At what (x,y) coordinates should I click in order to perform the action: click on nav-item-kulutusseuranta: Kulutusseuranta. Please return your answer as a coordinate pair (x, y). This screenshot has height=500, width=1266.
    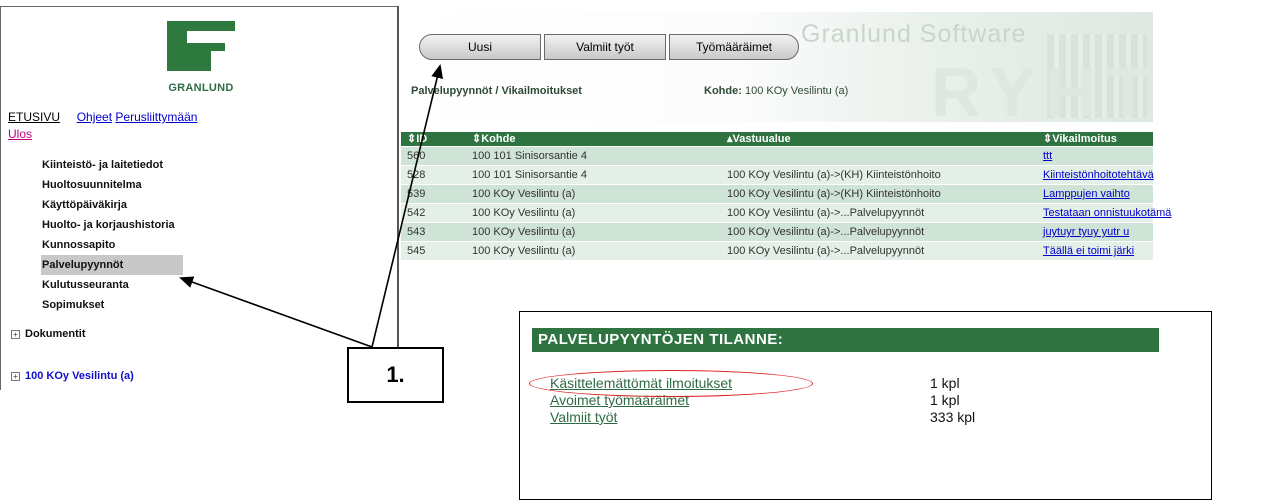
    Looking at the image, I should click on (112, 285).